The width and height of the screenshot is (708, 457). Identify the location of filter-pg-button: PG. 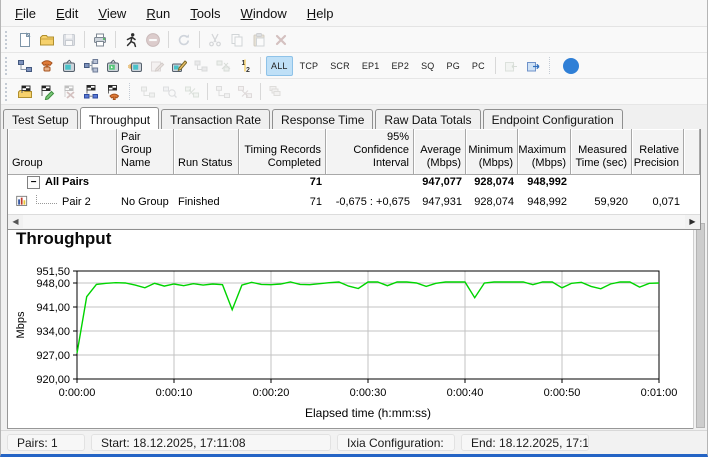
(453, 66).